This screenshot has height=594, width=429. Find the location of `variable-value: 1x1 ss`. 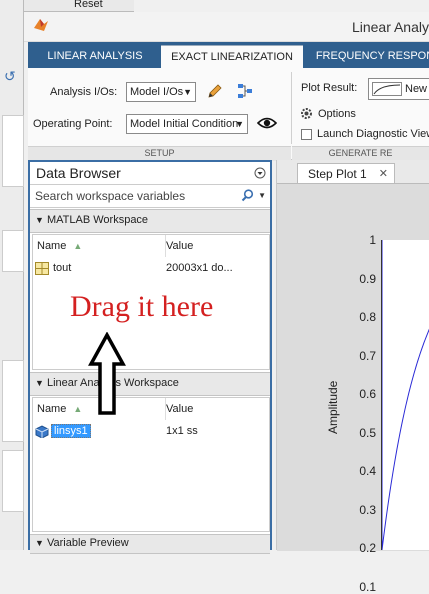

variable-value: 1x1 ss is located at coordinates (182, 431).